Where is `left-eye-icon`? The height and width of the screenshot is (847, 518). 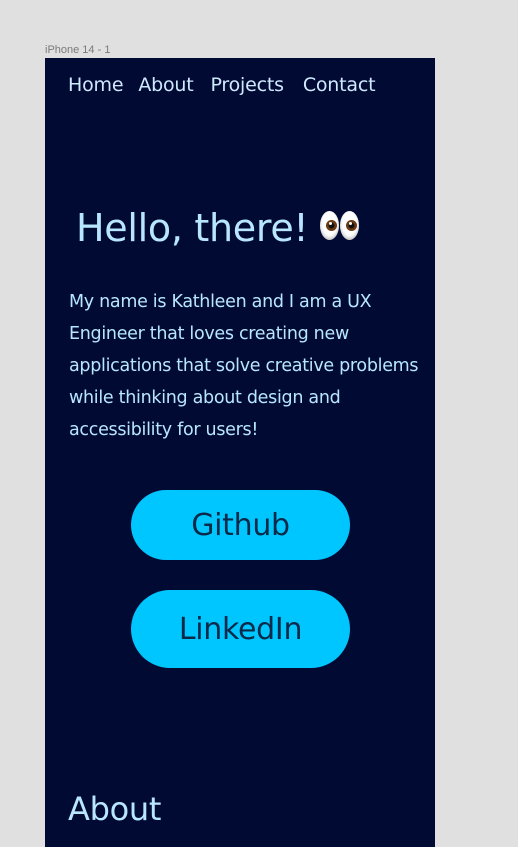 left-eye-icon is located at coordinates (330, 225).